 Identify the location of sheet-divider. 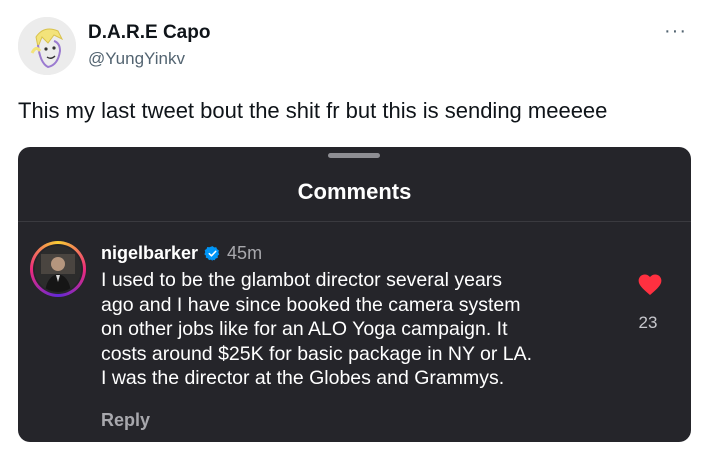
(354, 221).